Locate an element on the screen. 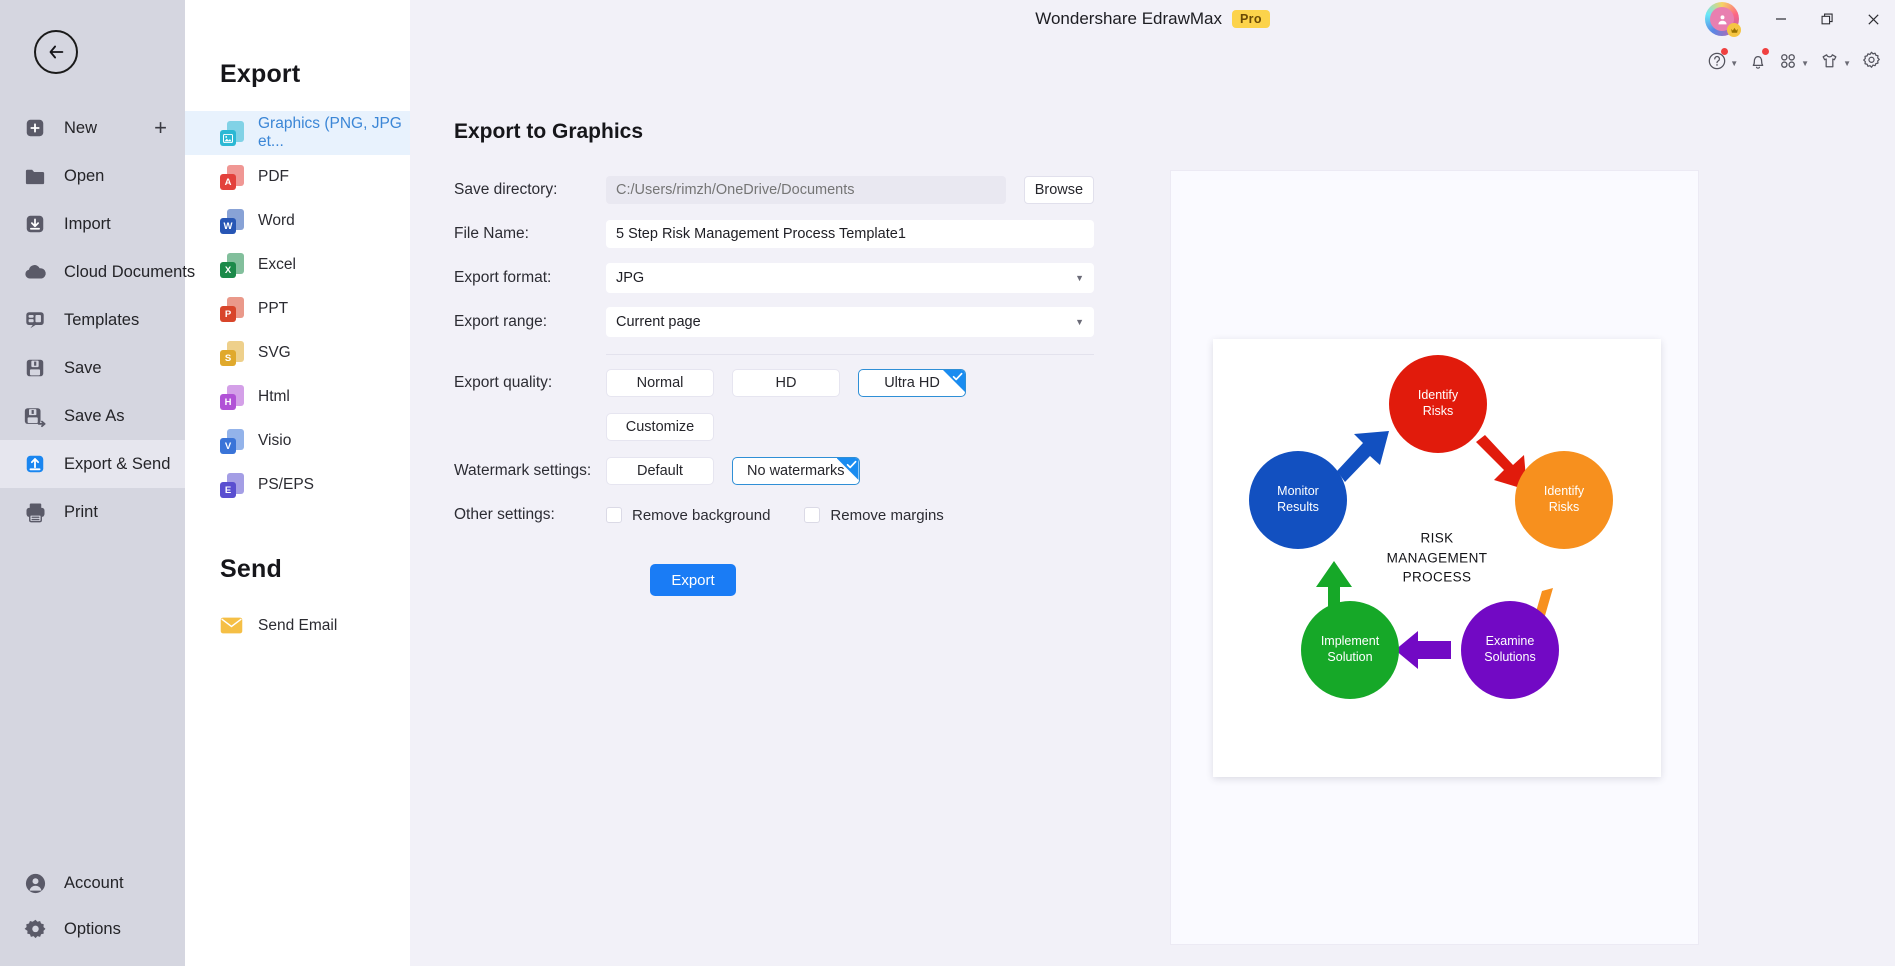 This screenshot has height=966, width=1895. new-plus-icon: + is located at coordinates (160, 128).